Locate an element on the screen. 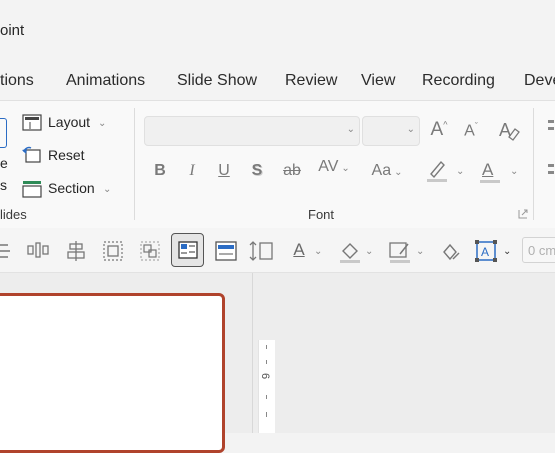  change-case-label: Aa is located at coordinates (381, 170).